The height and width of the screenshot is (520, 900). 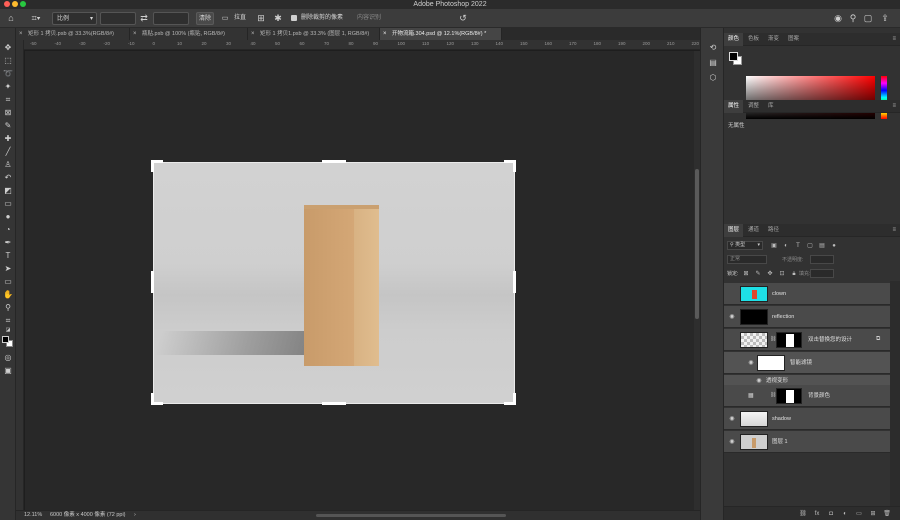 What do you see at coordinates (278, 18) in the screenshot?
I see `gear-icon: ✱` at bounding box center [278, 18].